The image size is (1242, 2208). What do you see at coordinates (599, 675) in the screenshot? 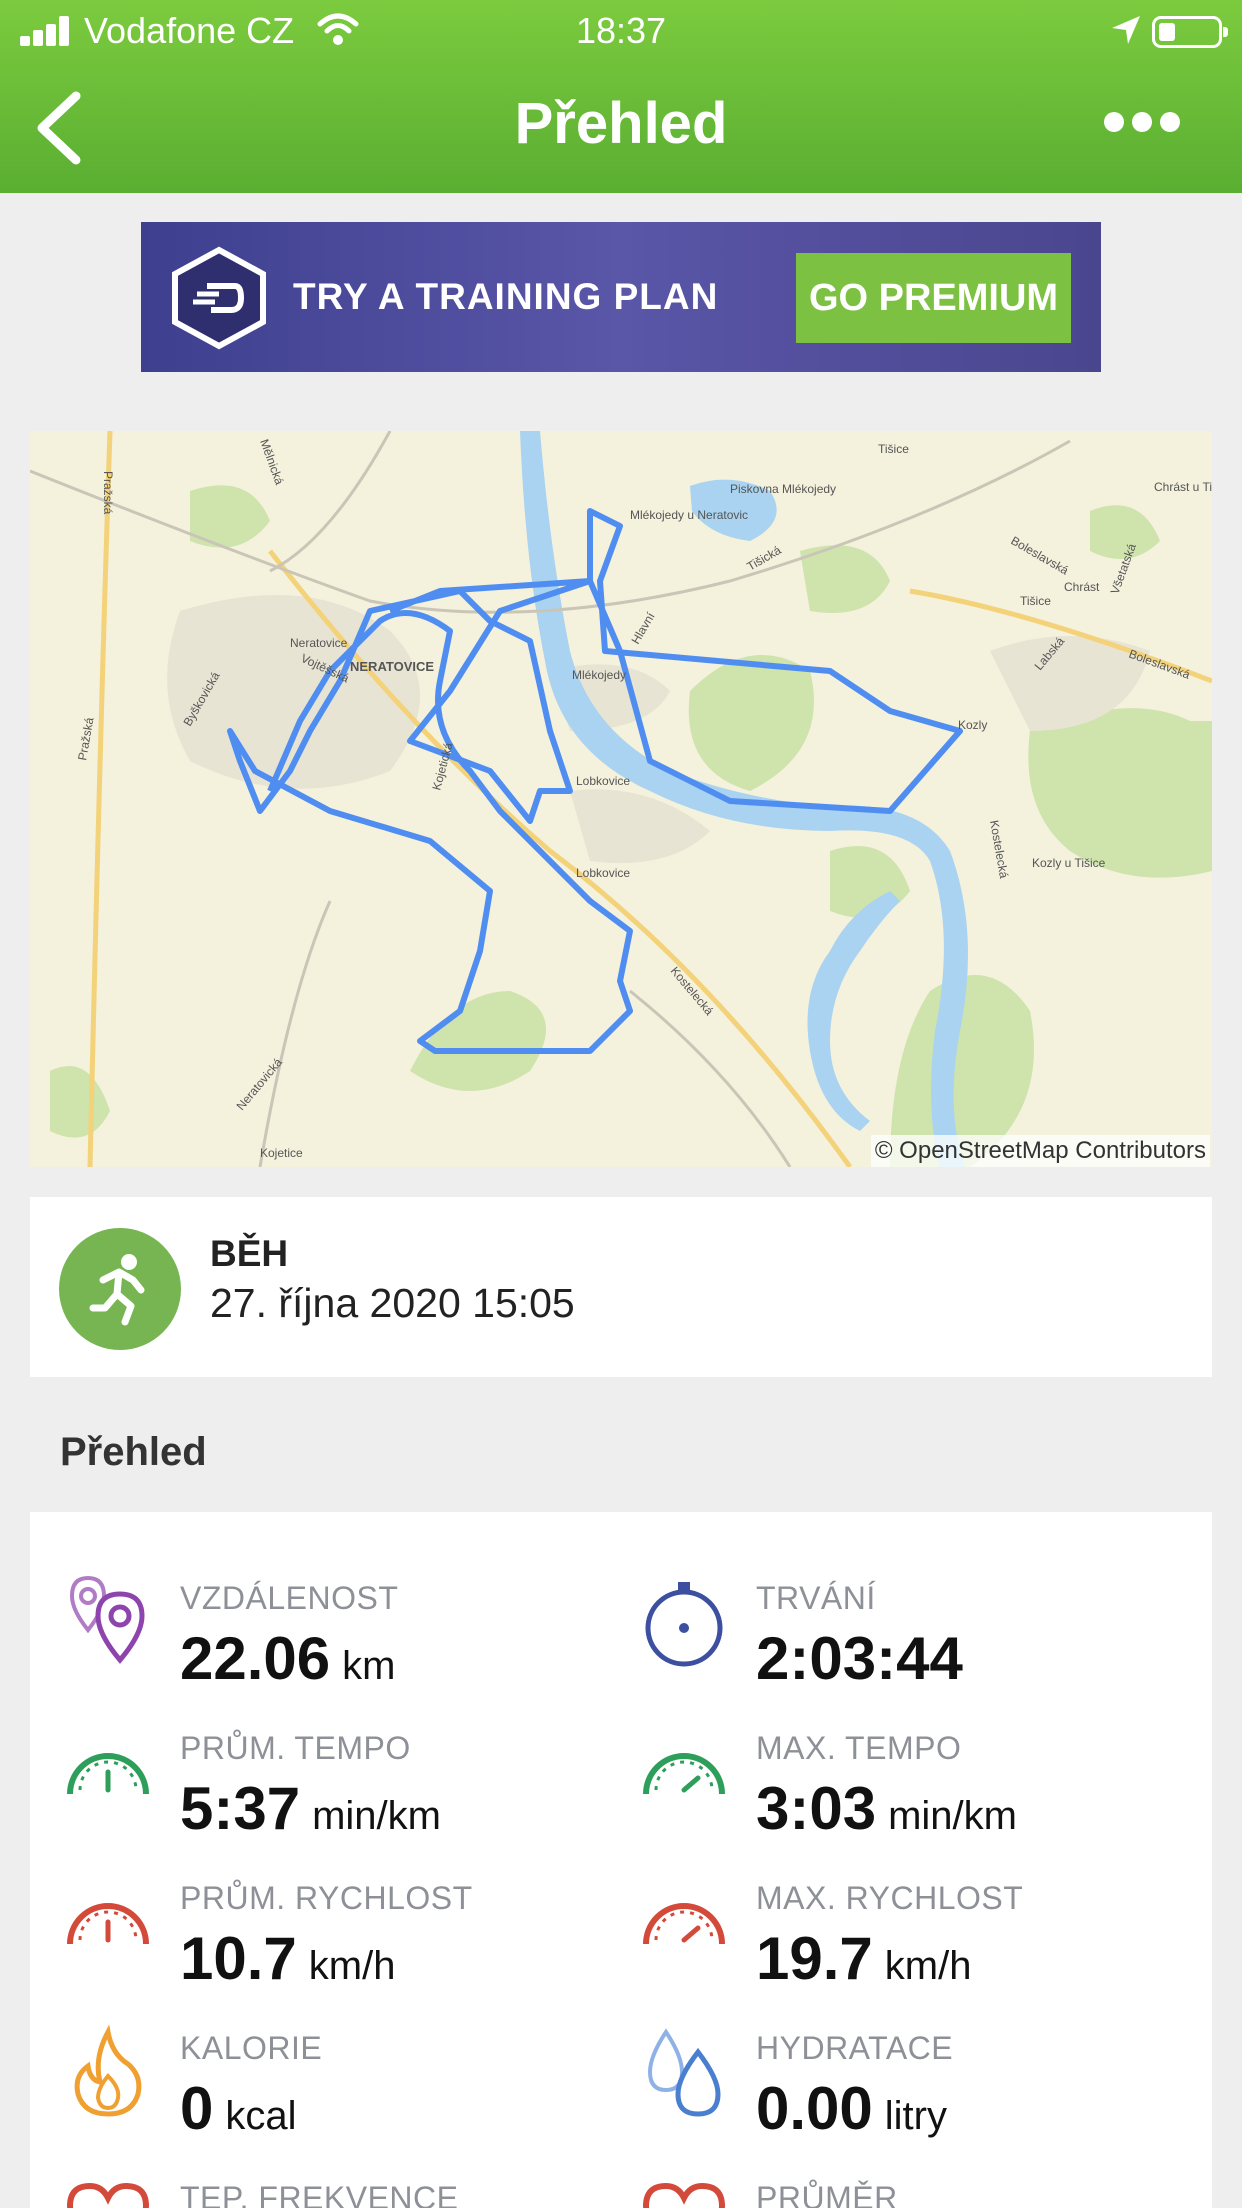
I see `map-label: Mlékojedy` at bounding box center [599, 675].